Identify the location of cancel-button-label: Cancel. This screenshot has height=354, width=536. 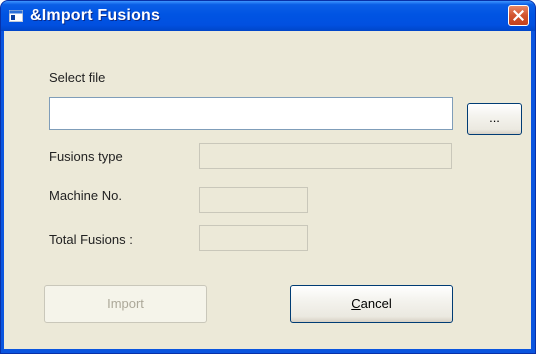
(371, 304).